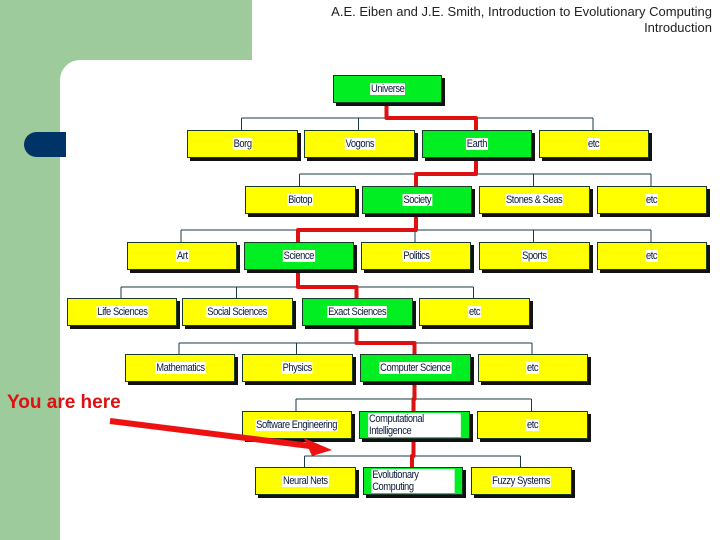 The height and width of the screenshot is (540, 720). I want to click on you-are-here-arrow, so click(220, 437).